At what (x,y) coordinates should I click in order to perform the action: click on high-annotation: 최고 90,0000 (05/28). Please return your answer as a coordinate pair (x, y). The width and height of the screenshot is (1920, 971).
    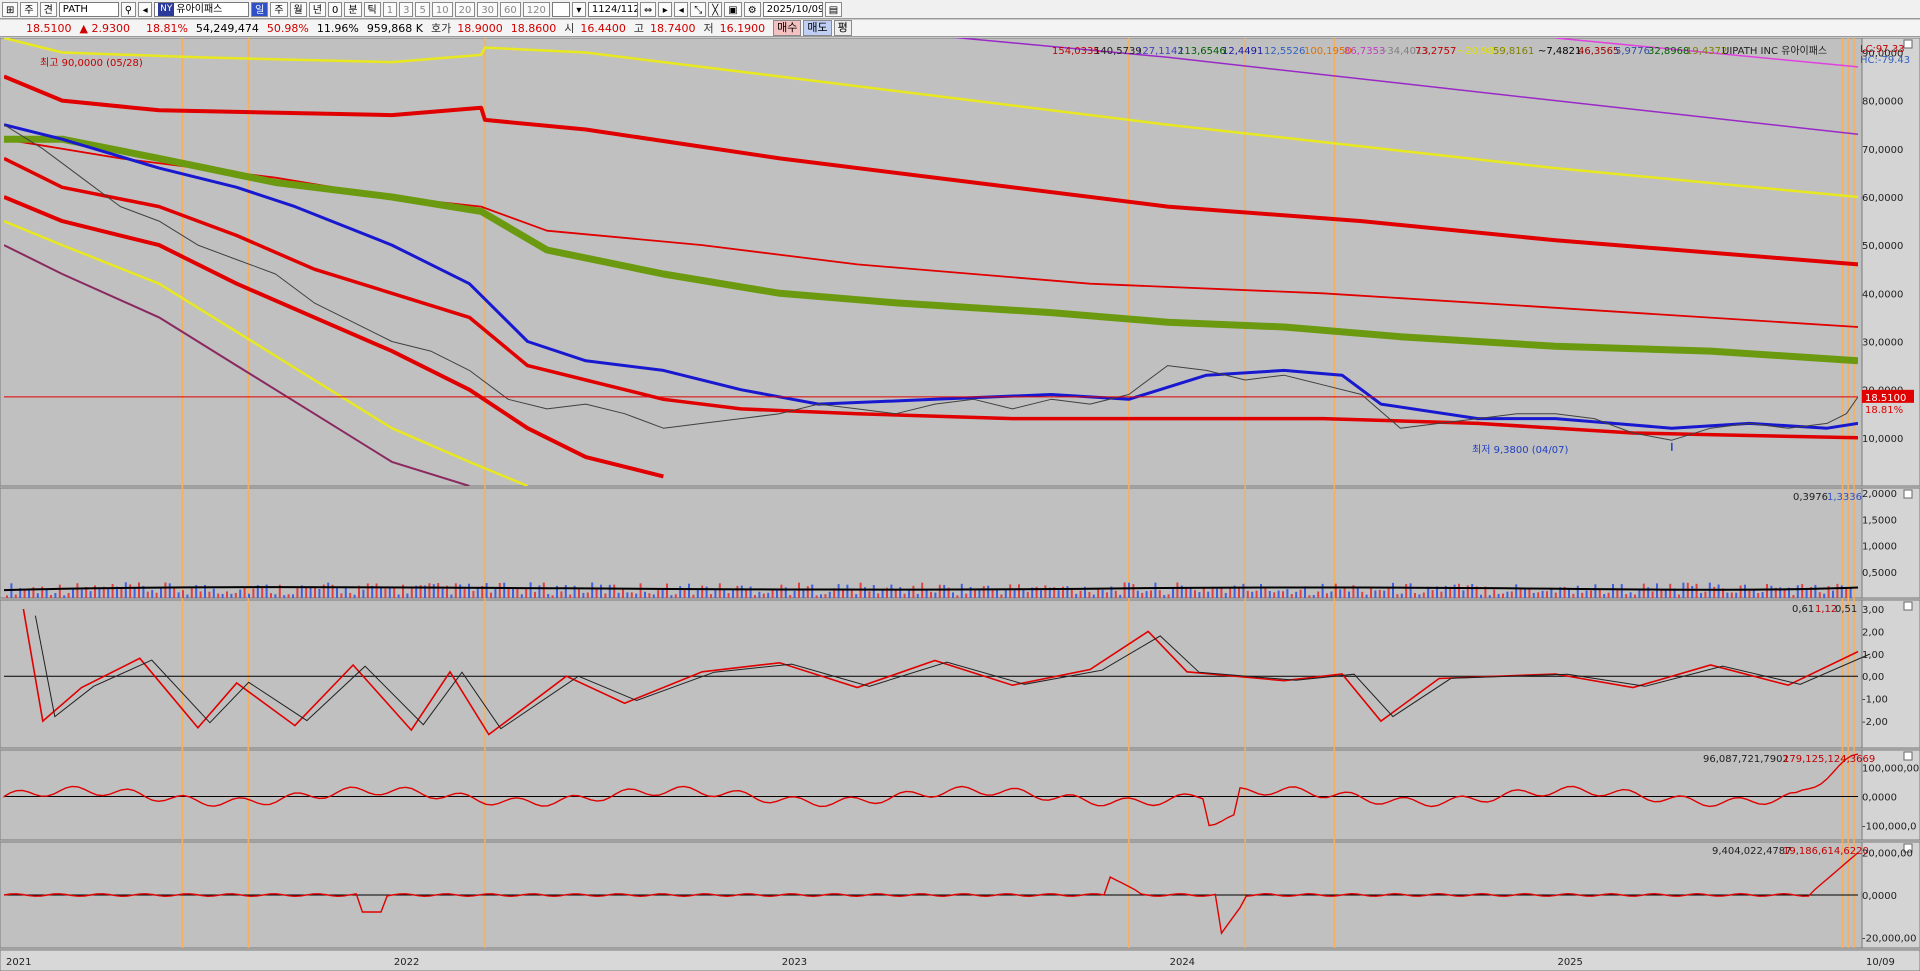
    Looking at the image, I should click on (91, 63).